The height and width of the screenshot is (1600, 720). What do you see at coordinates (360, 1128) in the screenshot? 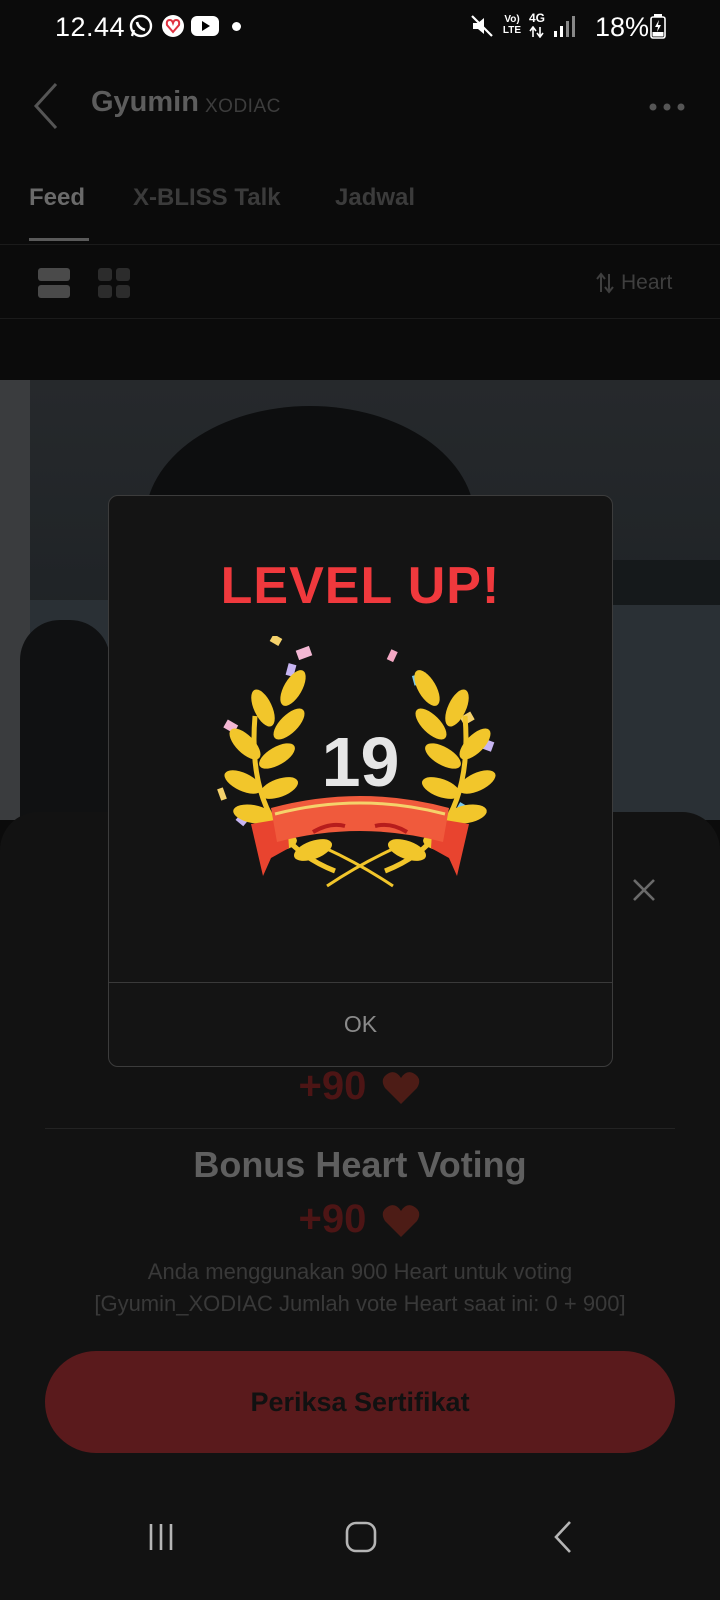
I see `sheet-divider` at bounding box center [360, 1128].